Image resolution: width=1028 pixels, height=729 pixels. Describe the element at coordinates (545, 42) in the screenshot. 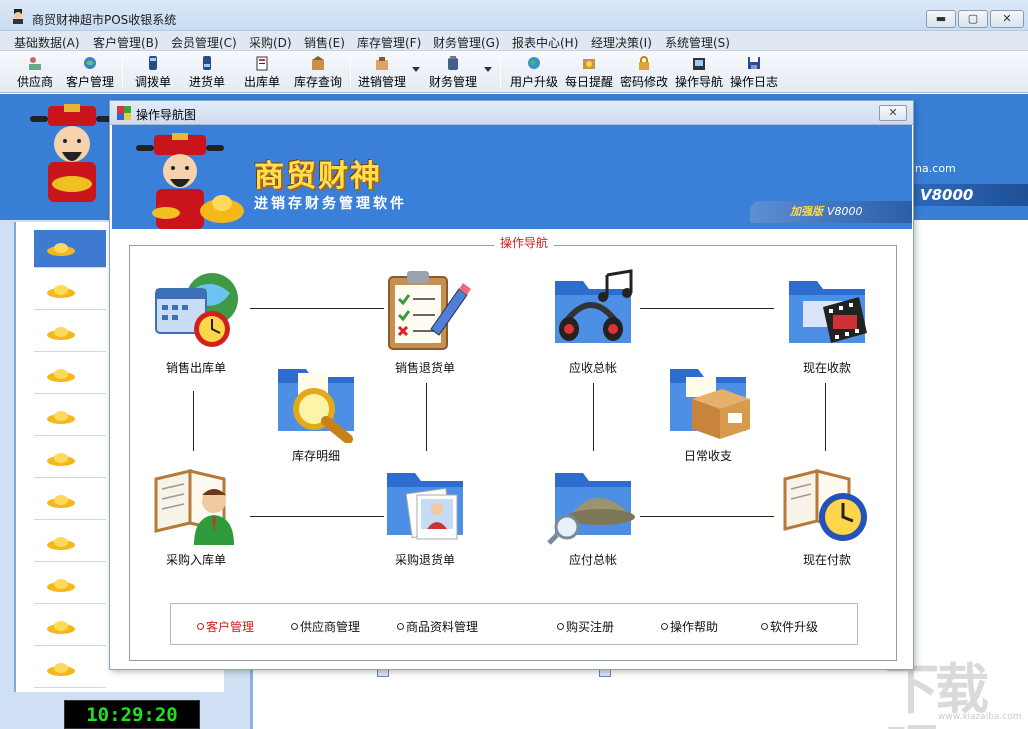

I see `menu-reports: 报表中心(H)` at that location.